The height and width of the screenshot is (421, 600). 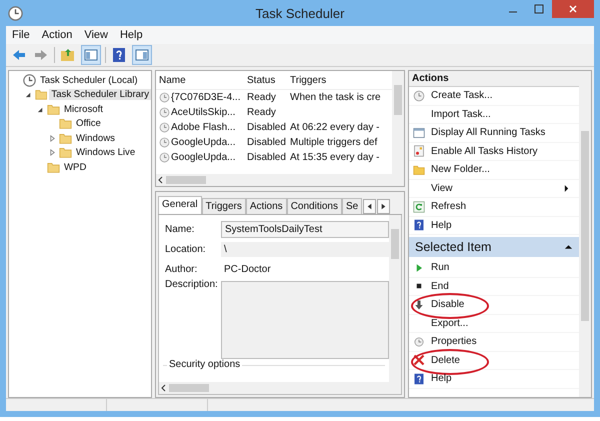 What do you see at coordinates (191, 284) in the screenshot?
I see `field-label: Description:` at bounding box center [191, 284].